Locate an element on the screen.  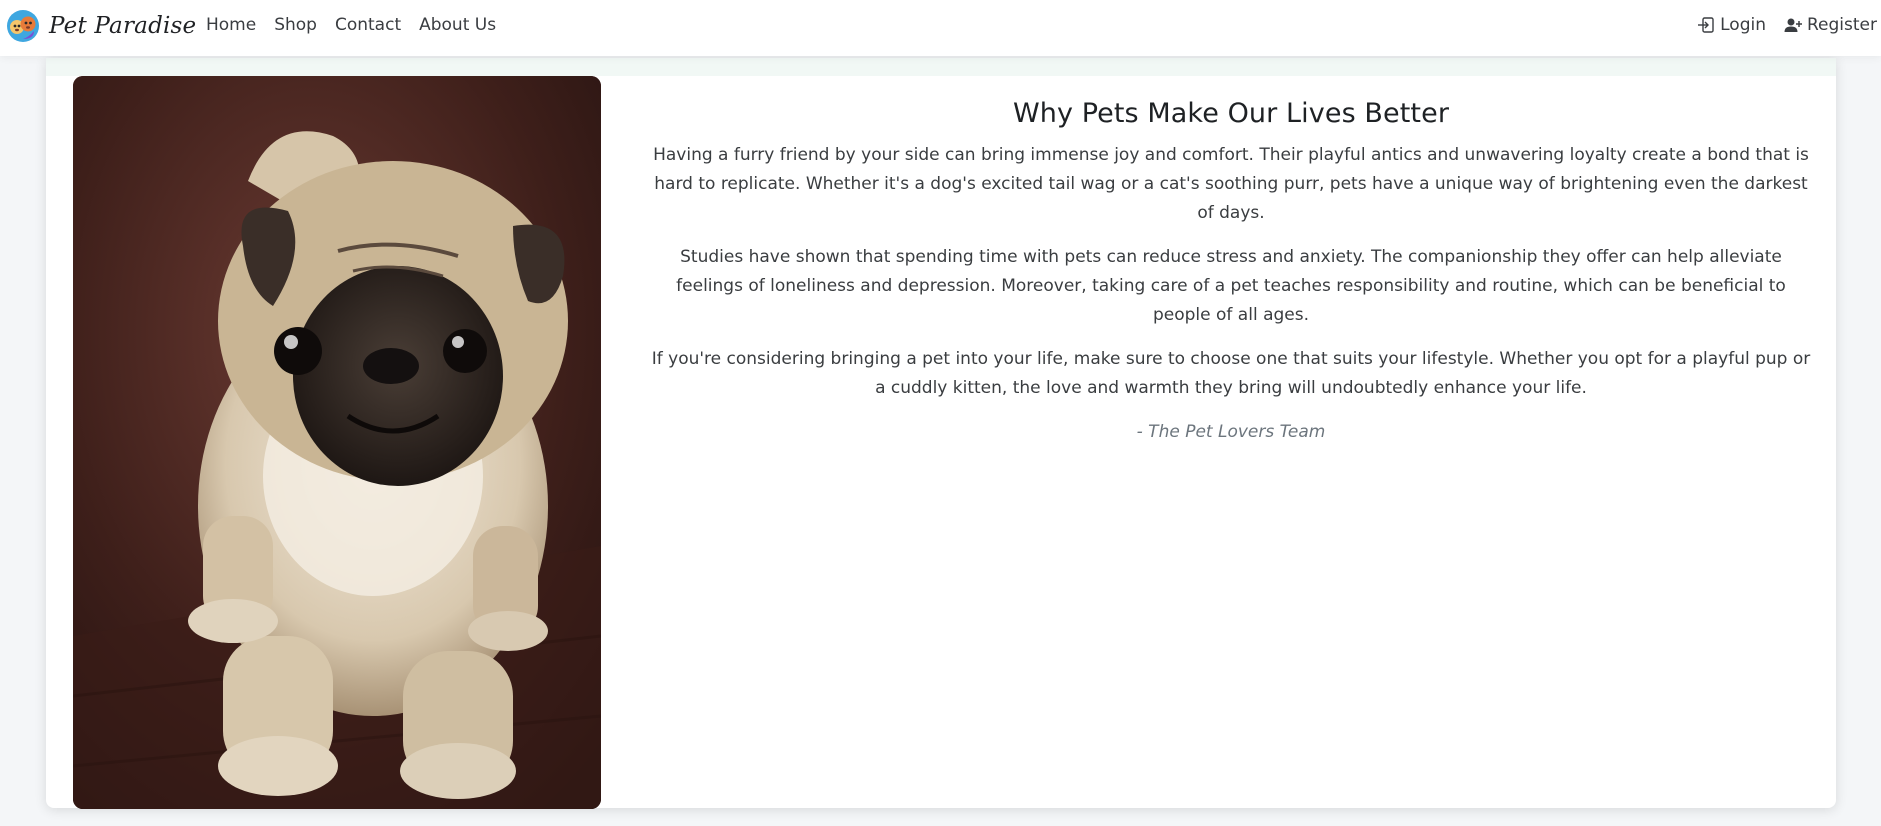
brand-name: Pet Paradise is located at coordinates (123, 26).